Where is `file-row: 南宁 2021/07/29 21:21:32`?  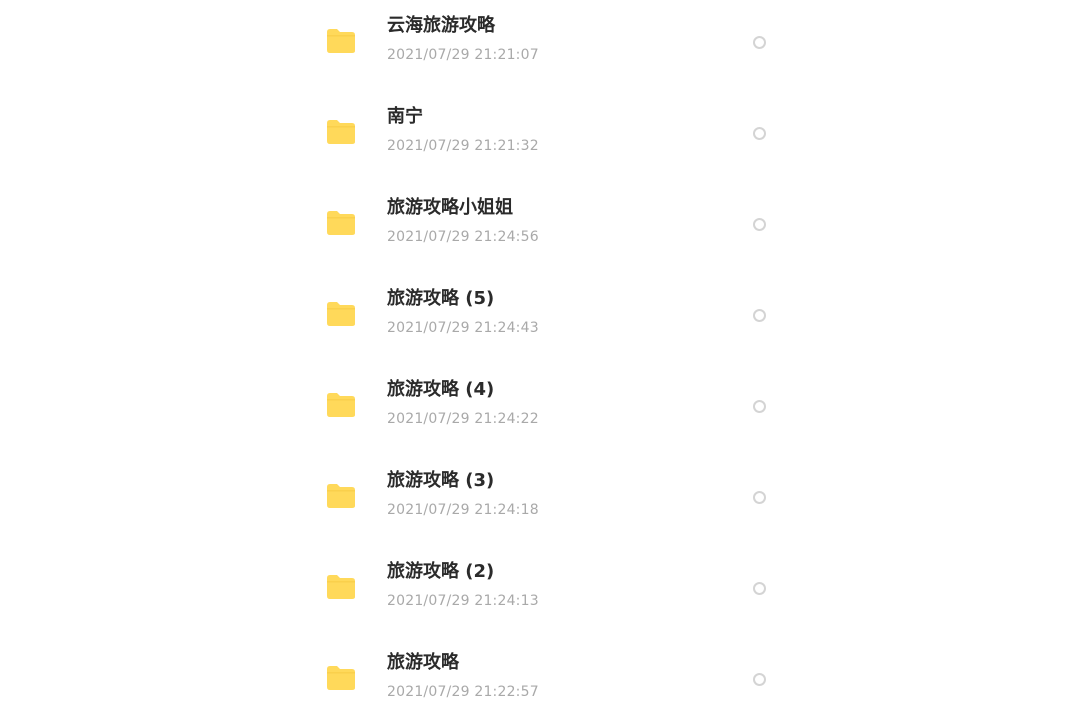 file-row: 南宁 2021/07/29 21:21:32 is located at coordinates (540, 122).